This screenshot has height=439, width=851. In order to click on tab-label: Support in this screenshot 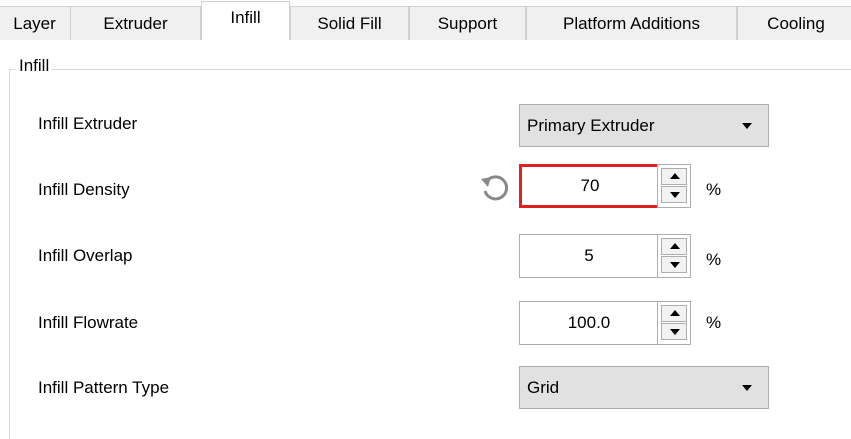, I will do `click(467, 23)`.